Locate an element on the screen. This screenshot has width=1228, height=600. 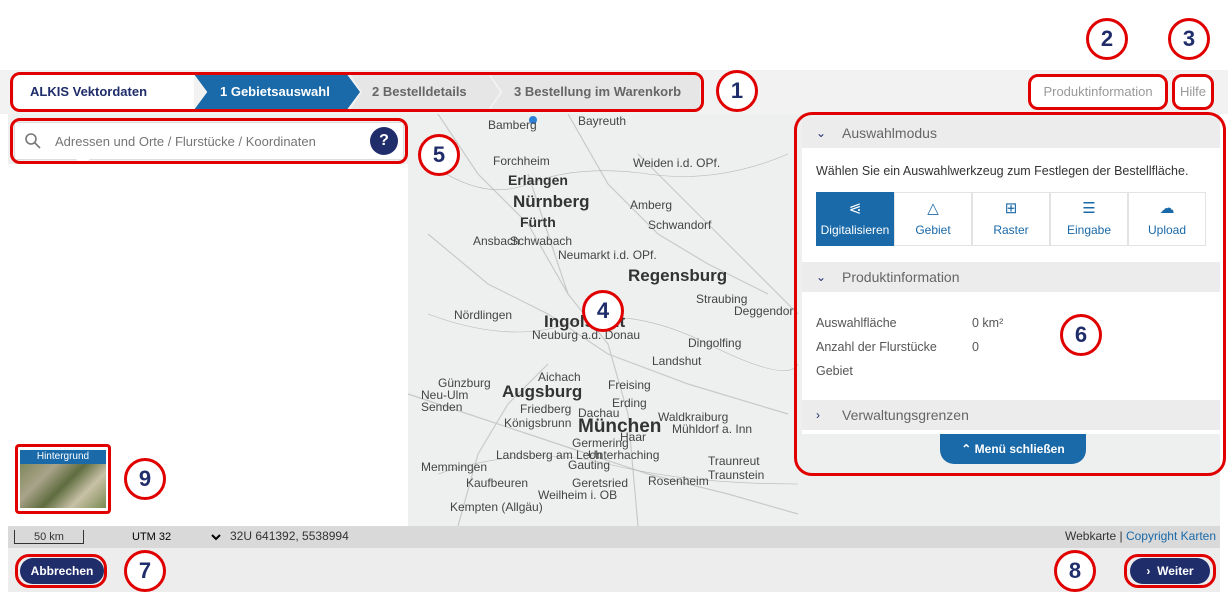
coordinate-readout: 32U 641392, 5538994 is located at coordinates (289, 536).